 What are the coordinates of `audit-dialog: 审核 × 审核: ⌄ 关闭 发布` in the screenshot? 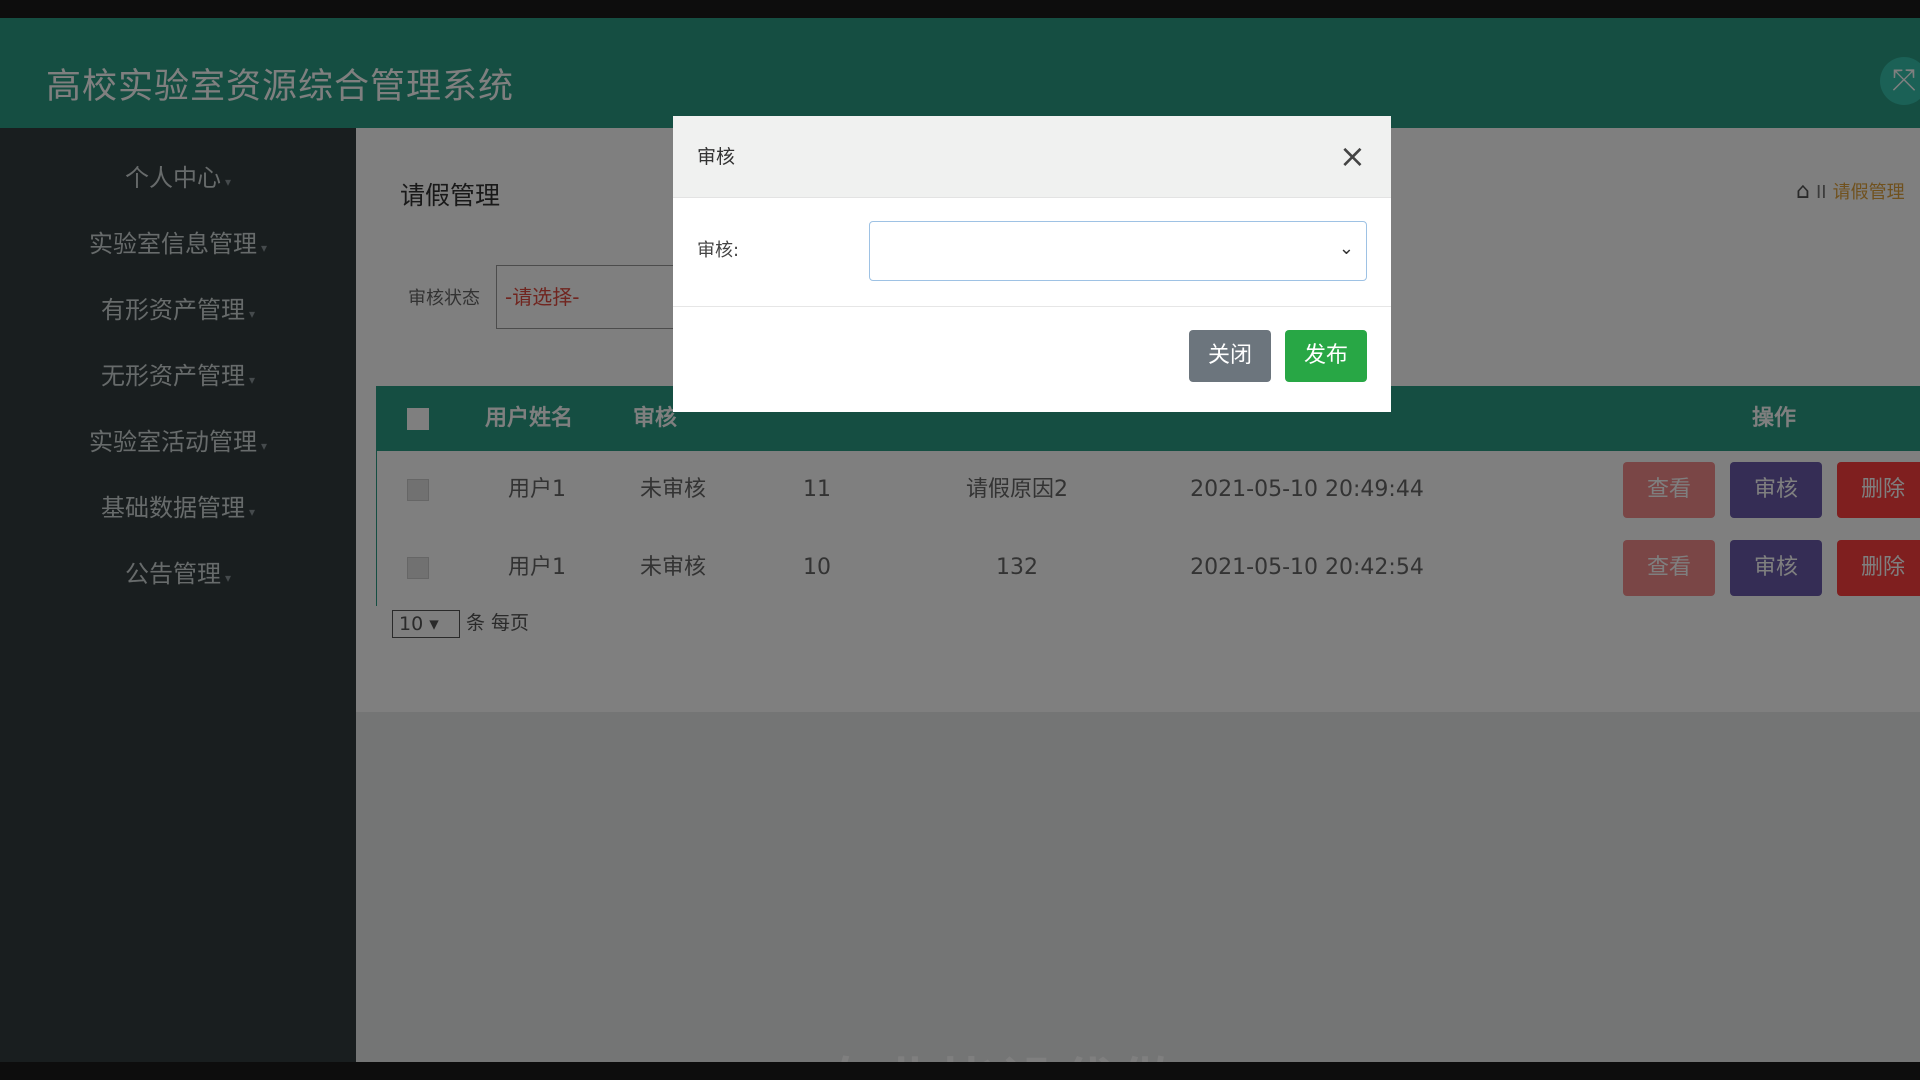 It's located at (1032, 264).